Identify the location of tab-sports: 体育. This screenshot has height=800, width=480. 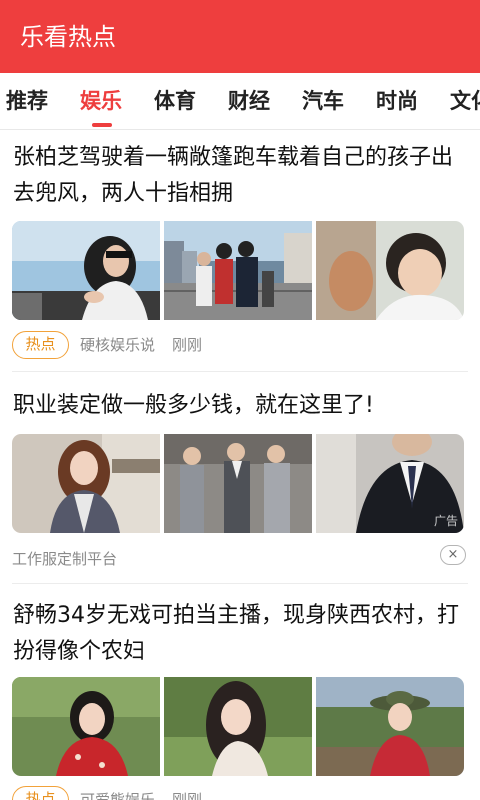
(175, 101).